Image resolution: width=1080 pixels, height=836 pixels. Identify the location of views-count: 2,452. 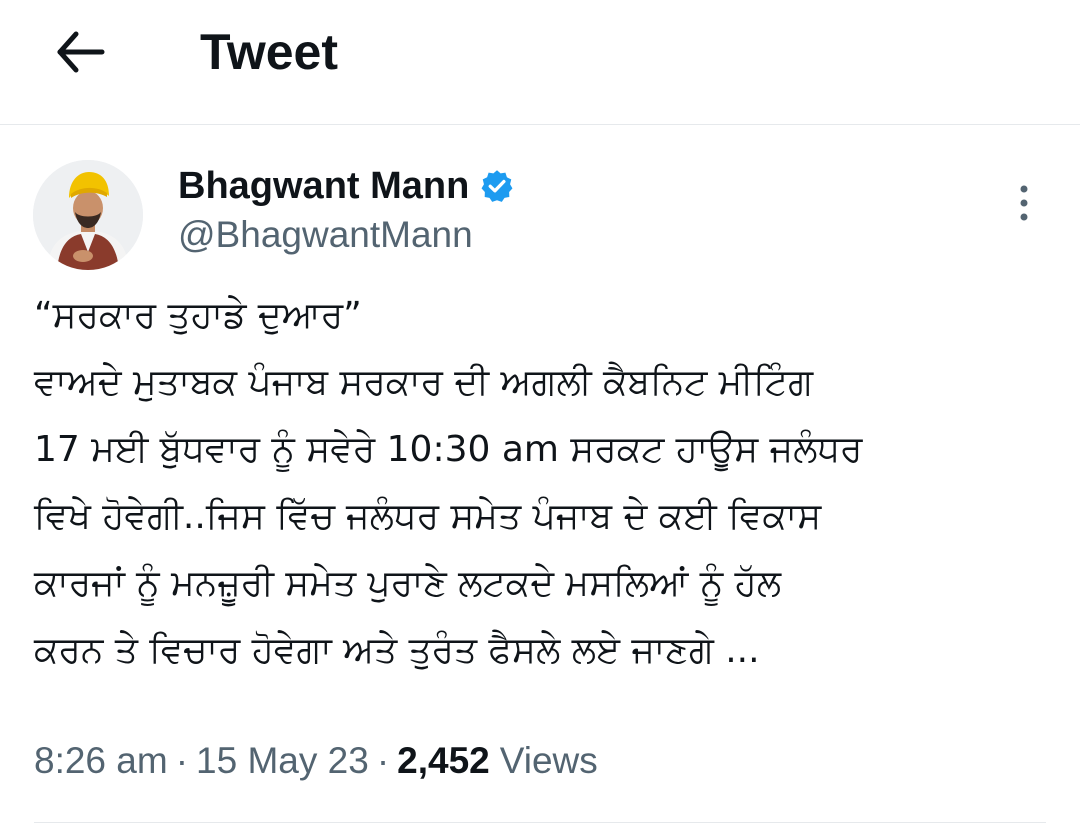
(443, 761).